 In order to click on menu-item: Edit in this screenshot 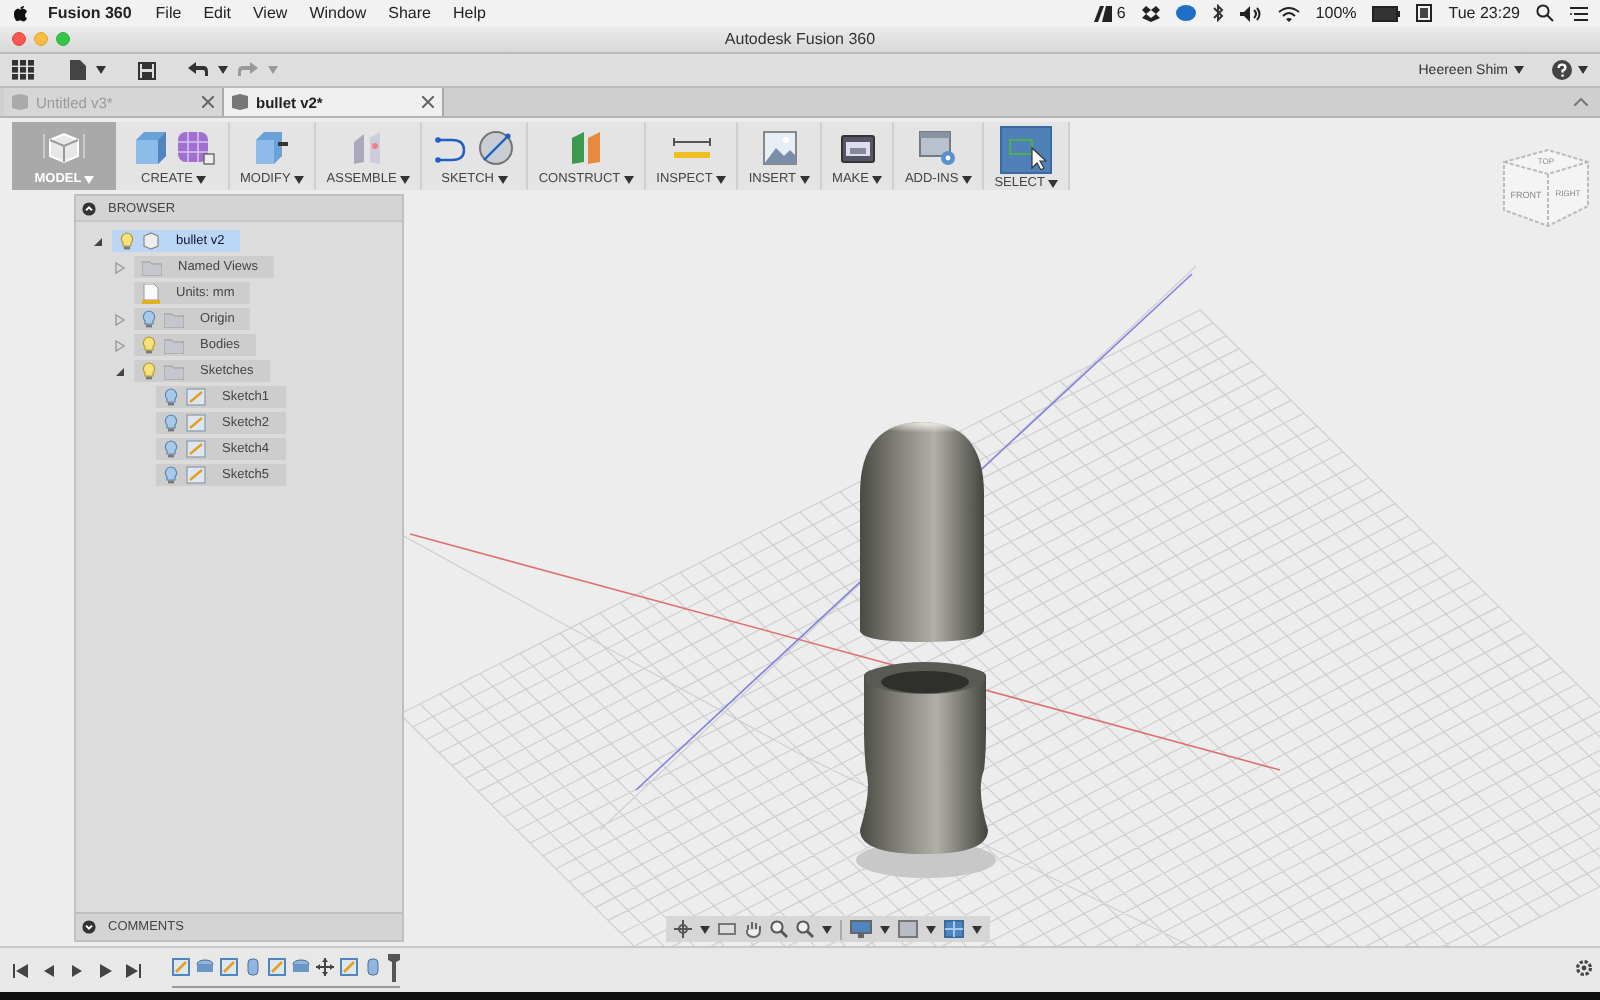, I will do `click(217, 13)`.